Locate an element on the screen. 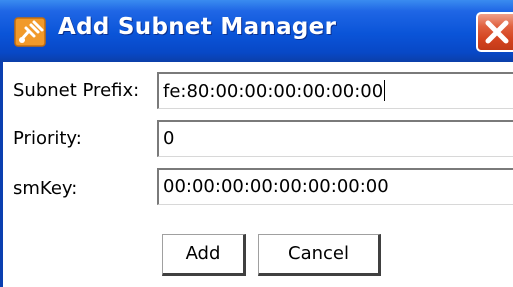 This screenshot has width=513, height=287. smkey-label: smKey: is located at coordinates (45, 188).